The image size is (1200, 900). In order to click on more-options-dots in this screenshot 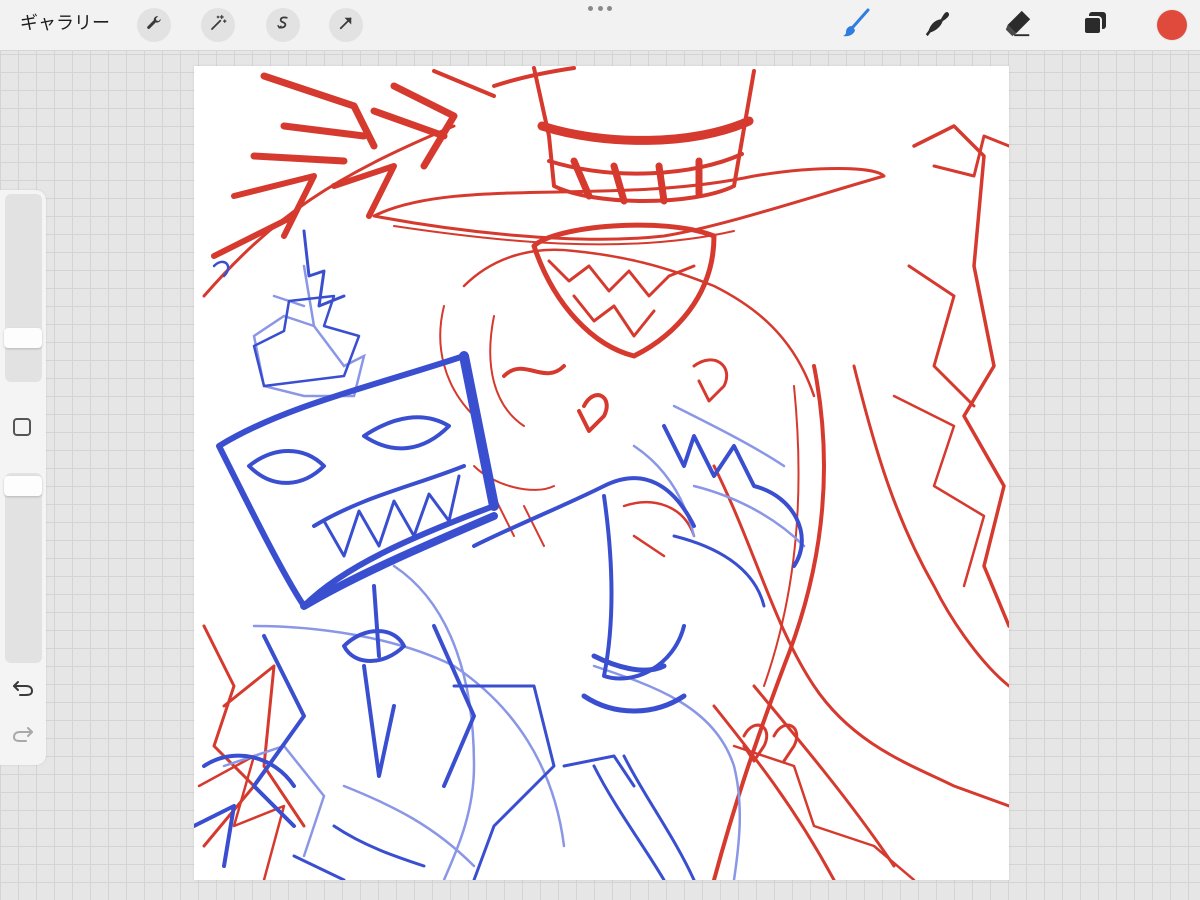, I will do `click(600, 10)`.